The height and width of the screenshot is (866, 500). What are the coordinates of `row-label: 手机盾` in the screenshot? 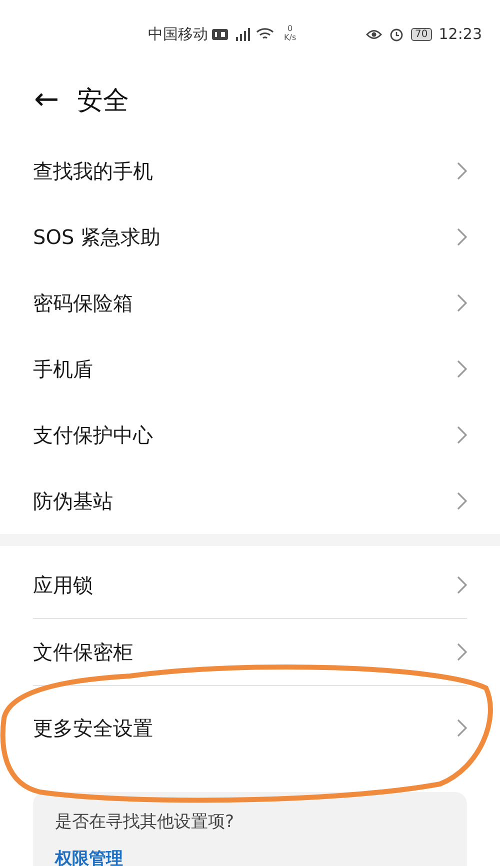 It's located at (63, 369).